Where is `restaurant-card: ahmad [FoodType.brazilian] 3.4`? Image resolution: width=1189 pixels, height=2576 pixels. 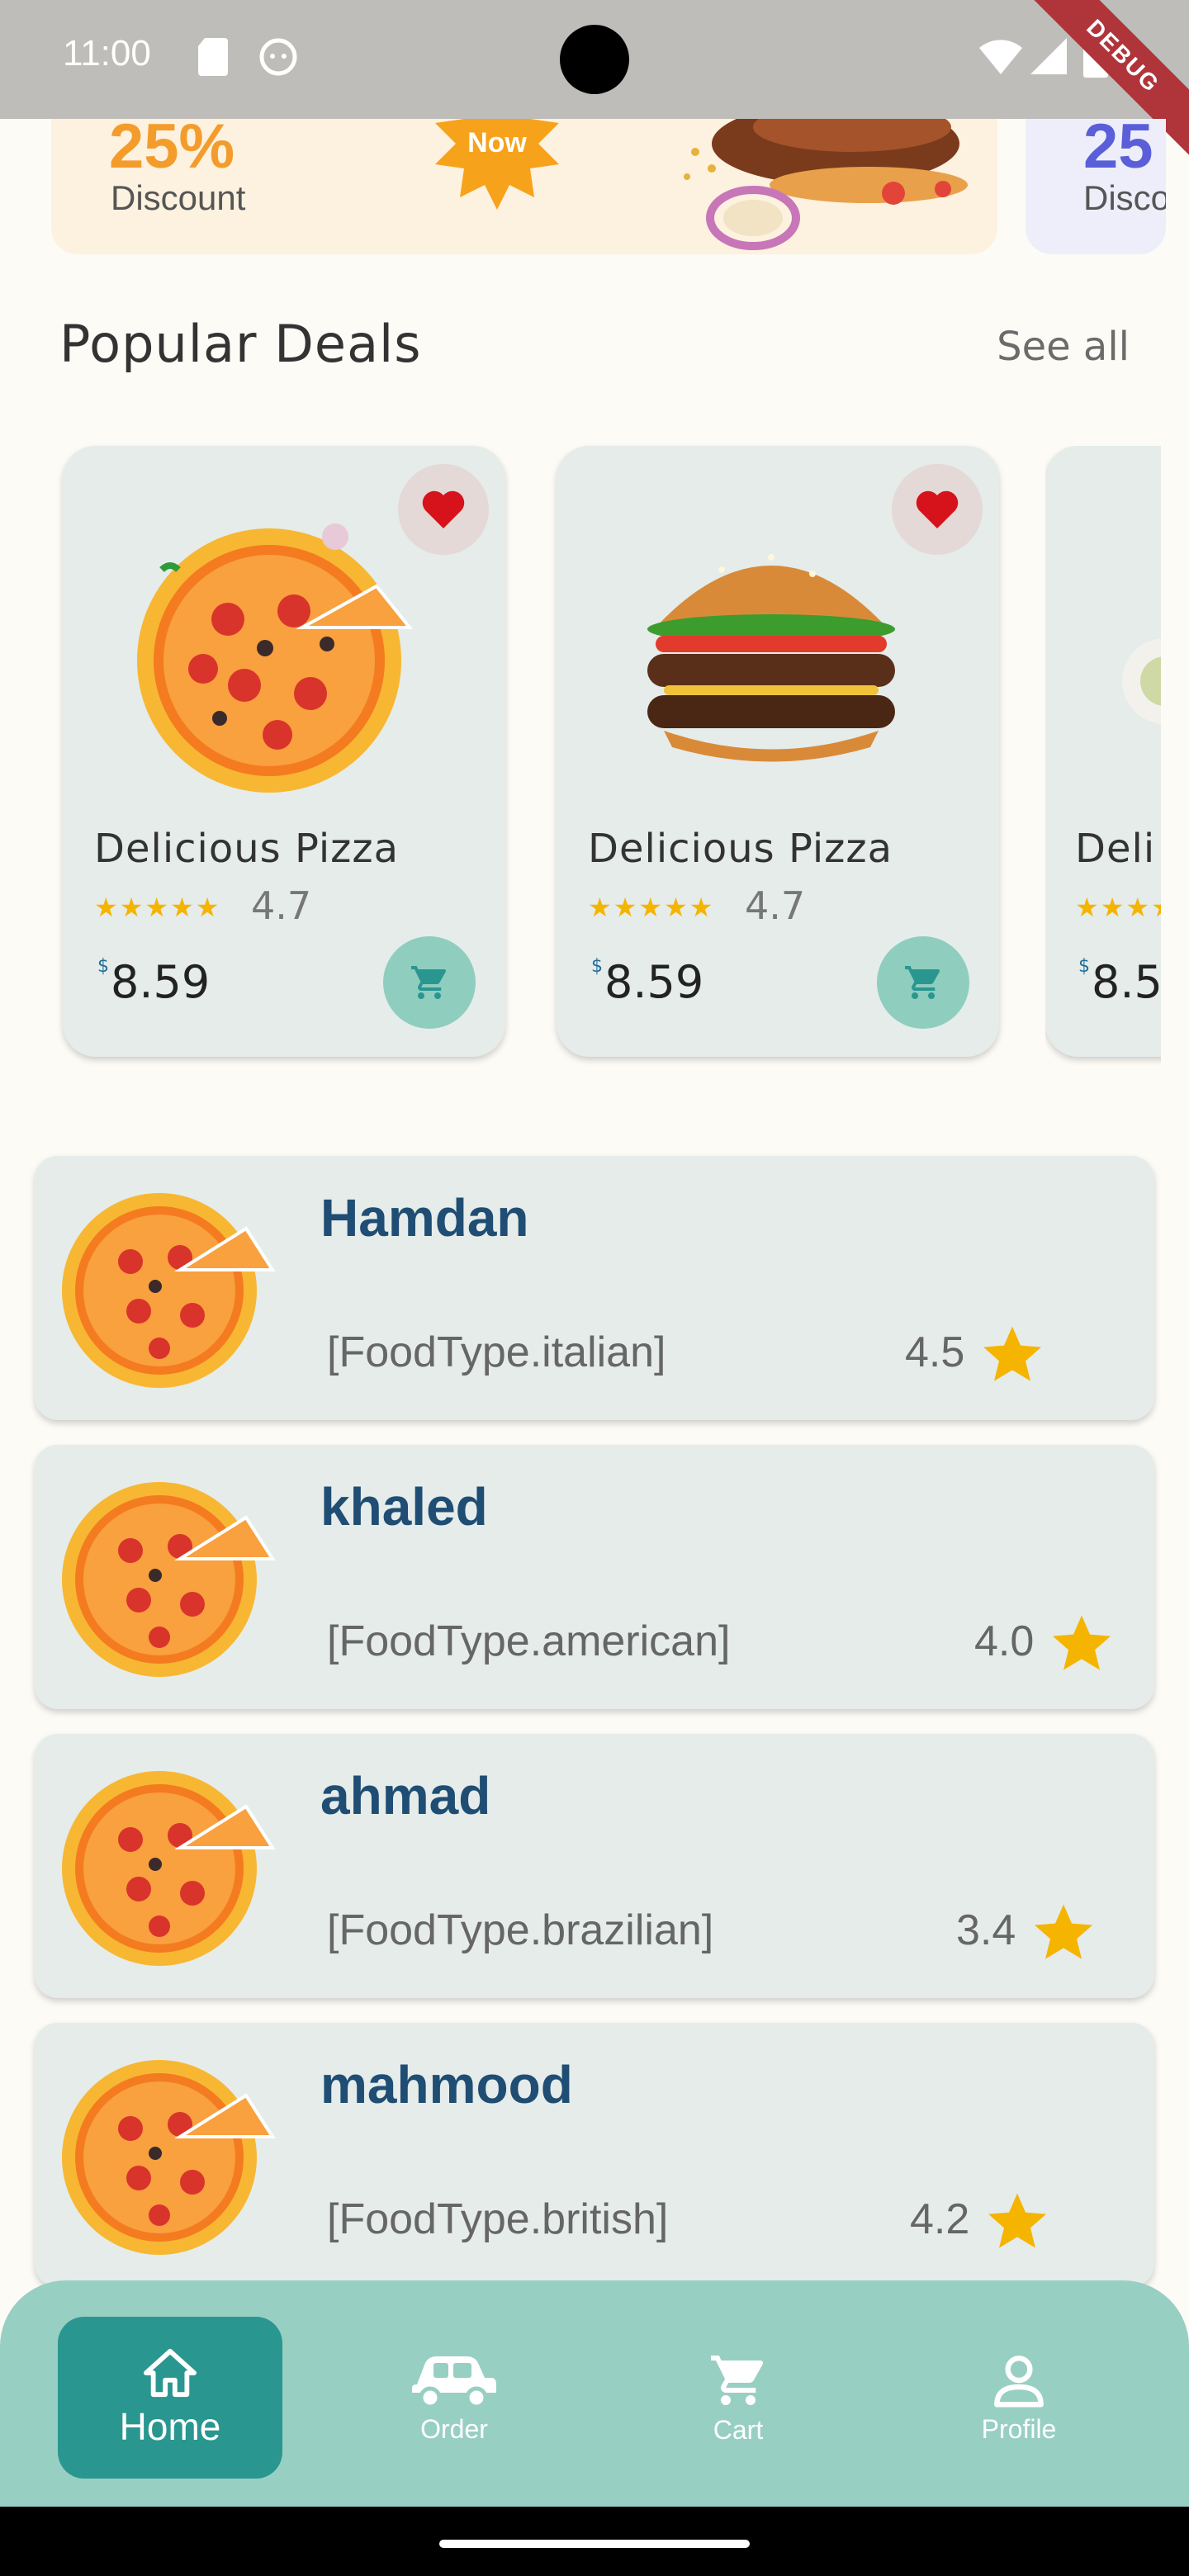 restaurant-card: ahmad [FoodType.brazilian] 3.4 is located at coordinates (594, 1866).